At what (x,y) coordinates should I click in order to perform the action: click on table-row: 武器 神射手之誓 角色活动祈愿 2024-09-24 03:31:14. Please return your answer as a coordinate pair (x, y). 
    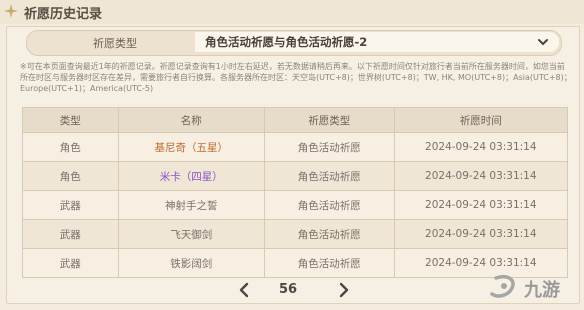
    Looking at the image, I should click on (295, 205).